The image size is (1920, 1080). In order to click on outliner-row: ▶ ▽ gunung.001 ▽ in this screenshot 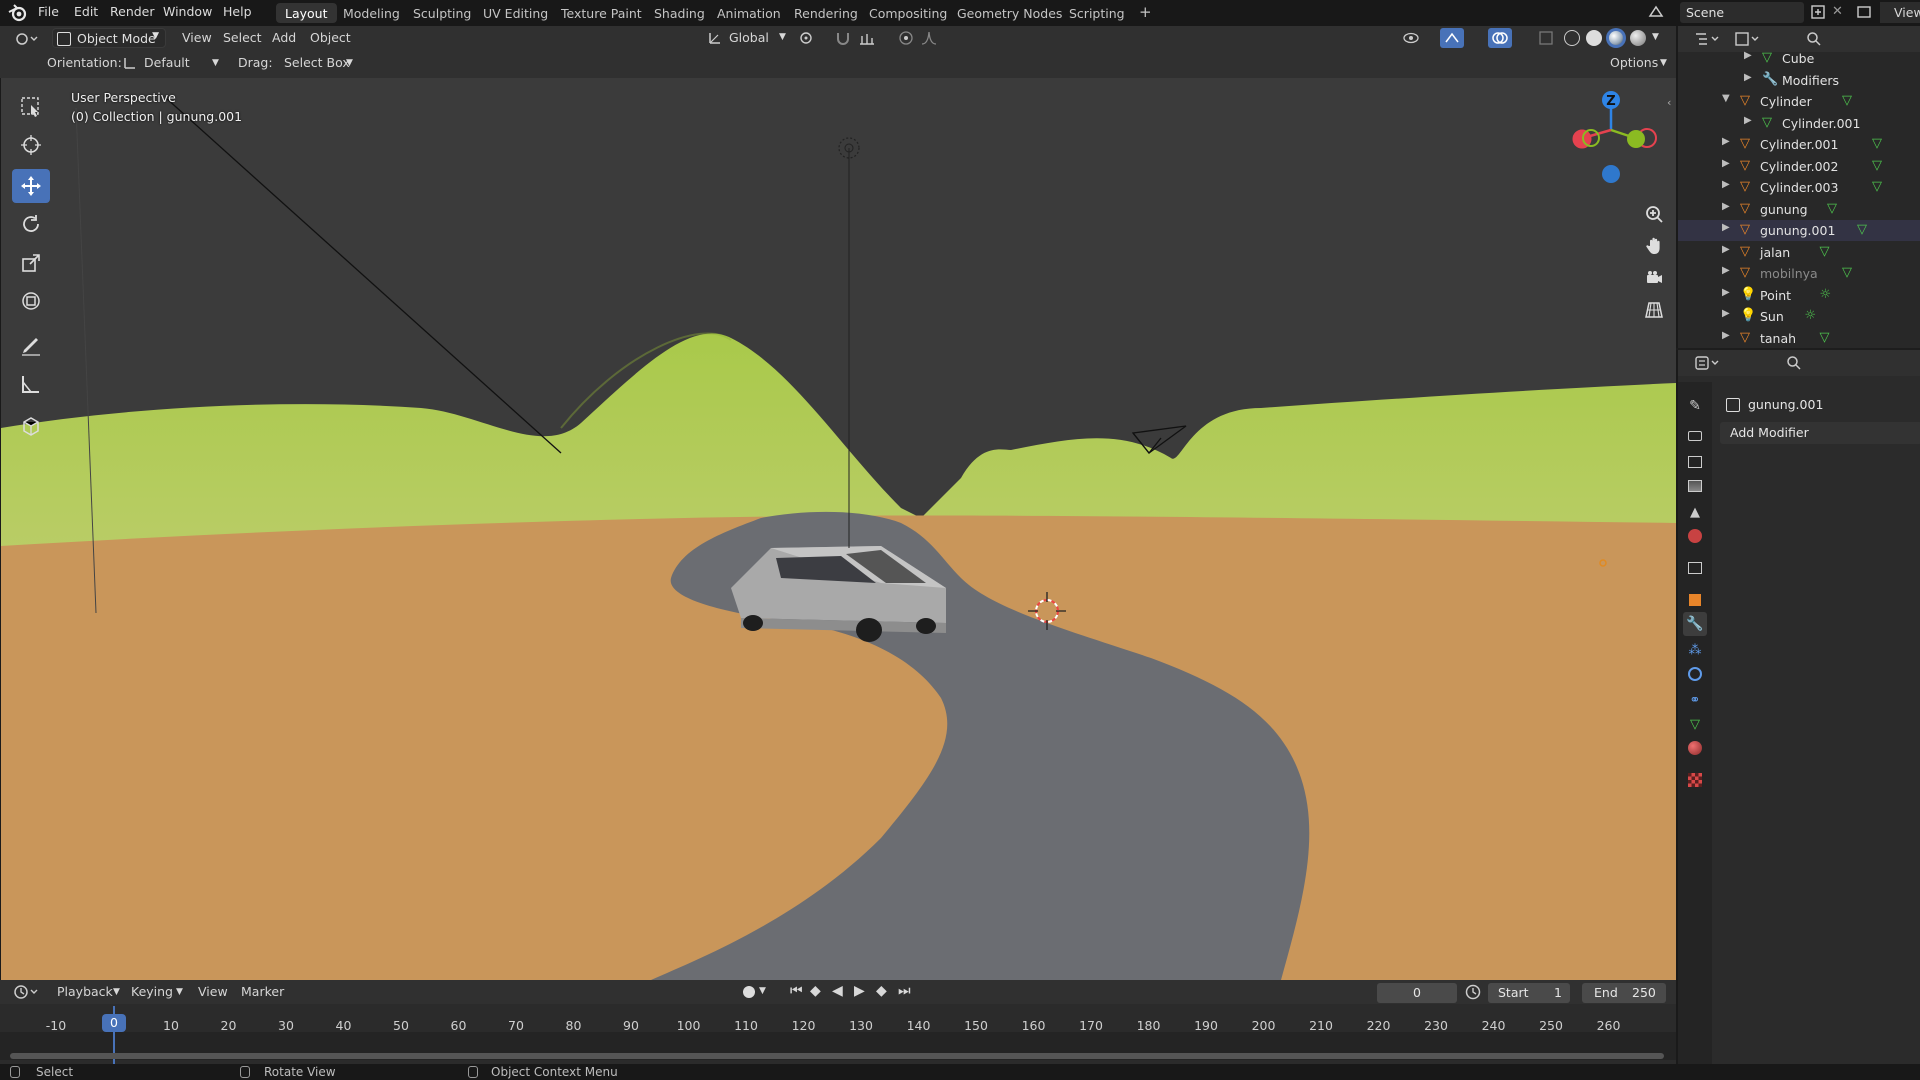, I will do `click(1799, 230)`.